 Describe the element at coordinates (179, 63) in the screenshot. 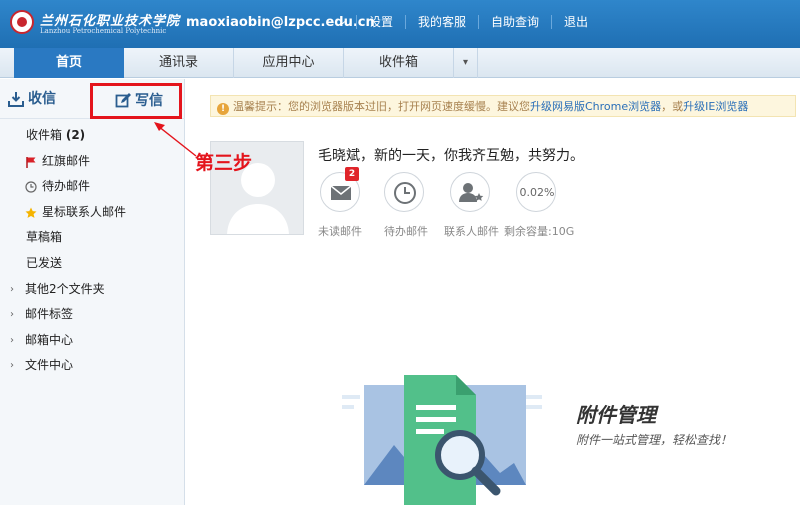

I see `tab-contacts: 通讯录` at that location.